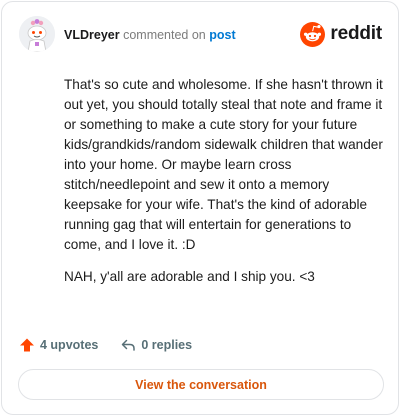 Image resolution: width=400 pixels, height=416 pixels. I want to click on upvote-button: 4 upvotes, so click(58, 345).